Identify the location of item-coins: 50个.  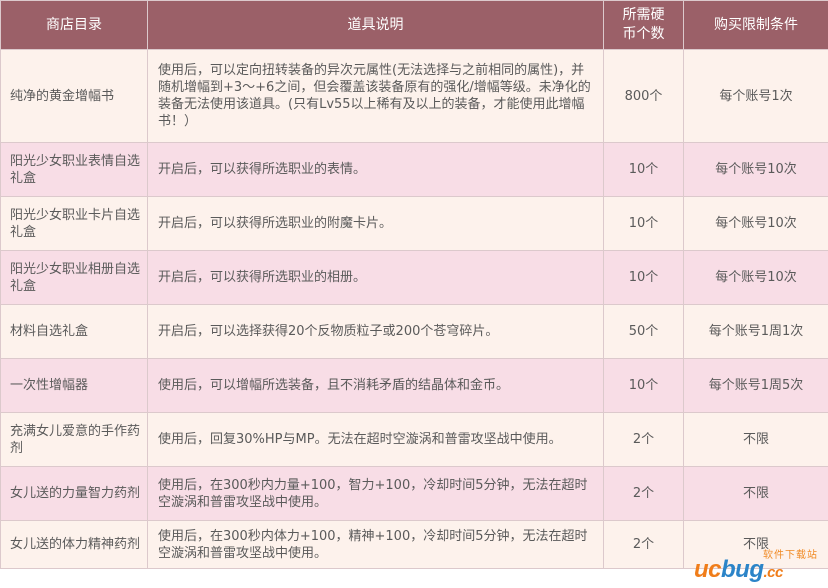
(643, 331).